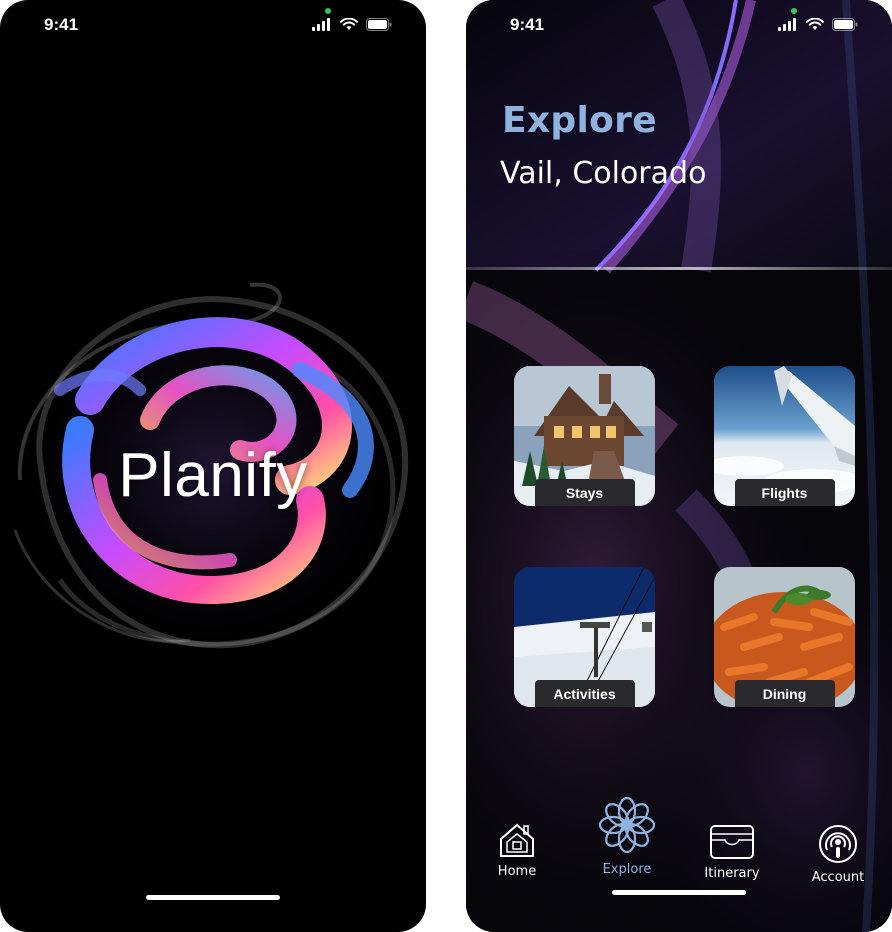  What do you see at coordinates (213, 475) in the screenshot?
I see `app-title: Planify` at bounding box center [213, 475].